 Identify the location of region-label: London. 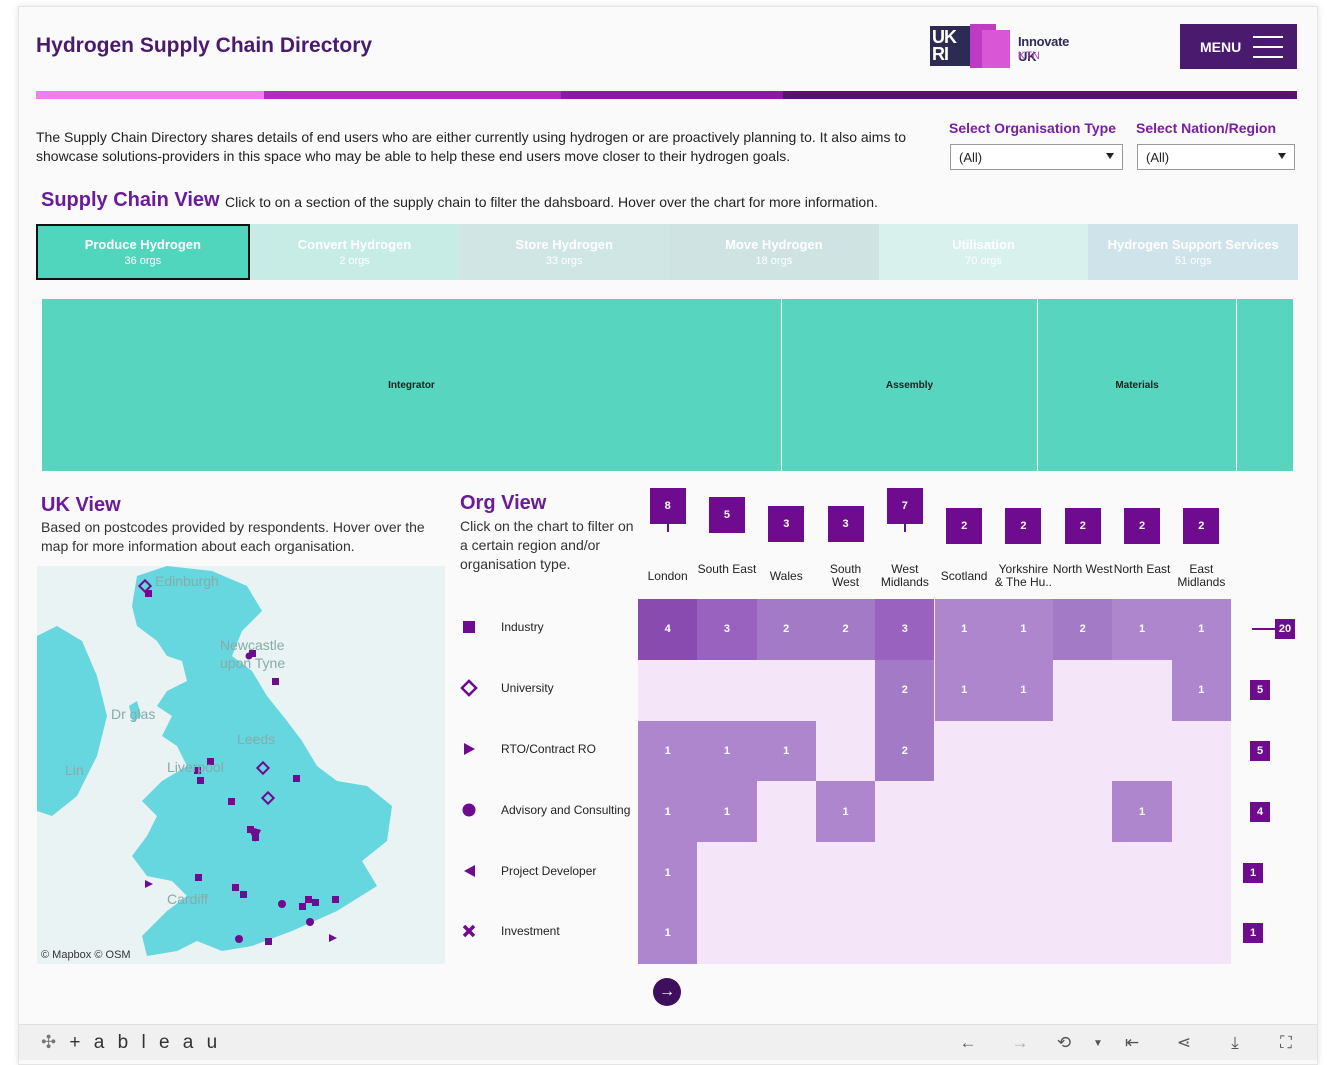
(668, 576).